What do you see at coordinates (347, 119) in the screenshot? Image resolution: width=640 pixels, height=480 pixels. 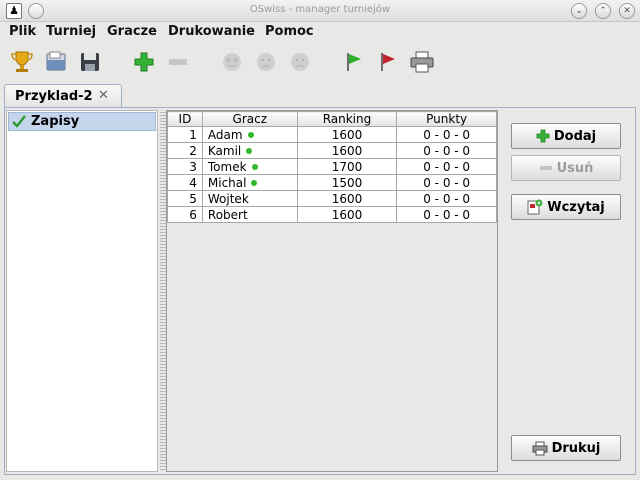 I see `column-header-ranking: Ranking` at bounding box center [347, 119].